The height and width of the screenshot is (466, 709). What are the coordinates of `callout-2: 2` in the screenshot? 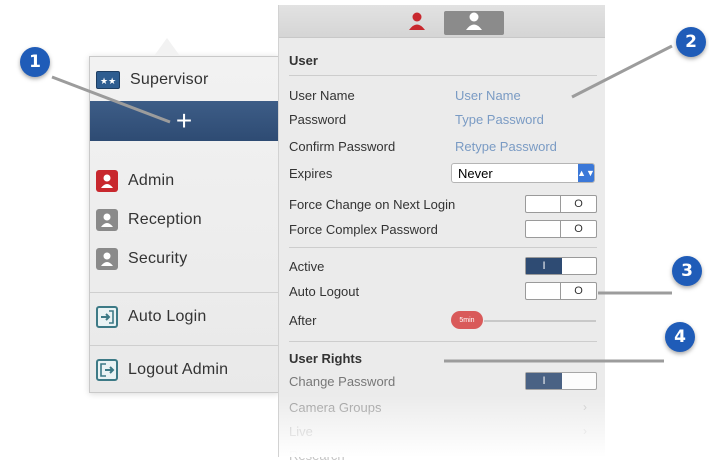 It's located at (691, 42).